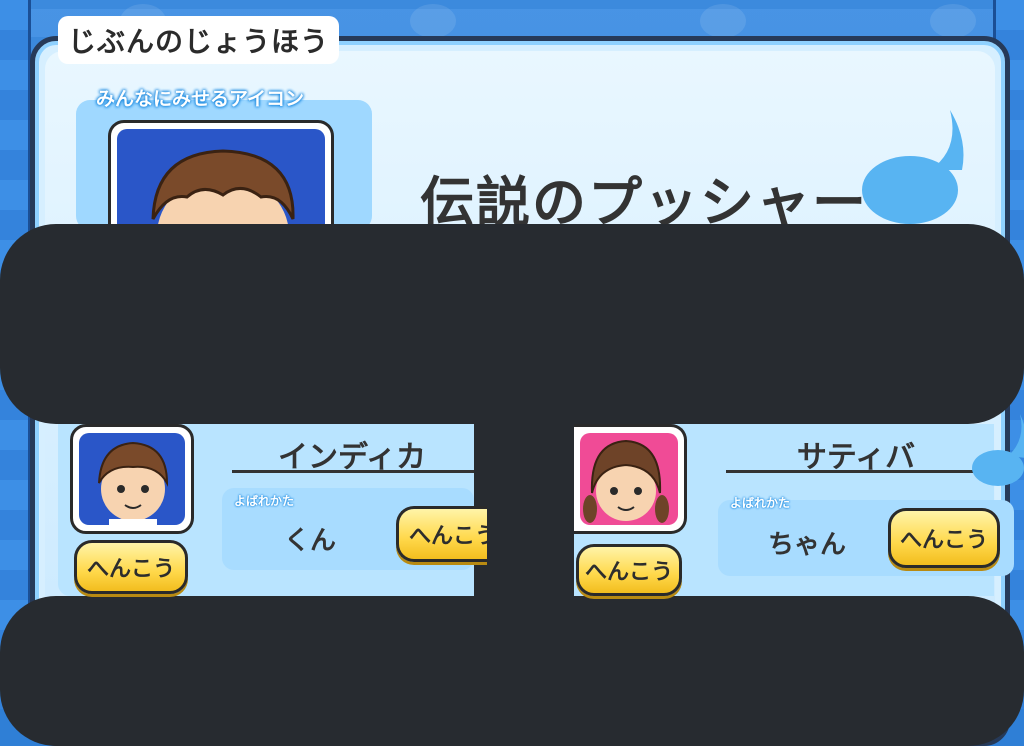 This screenshot has width=1024, height=746. I want to click on name-underline-right, so click(857, 471).